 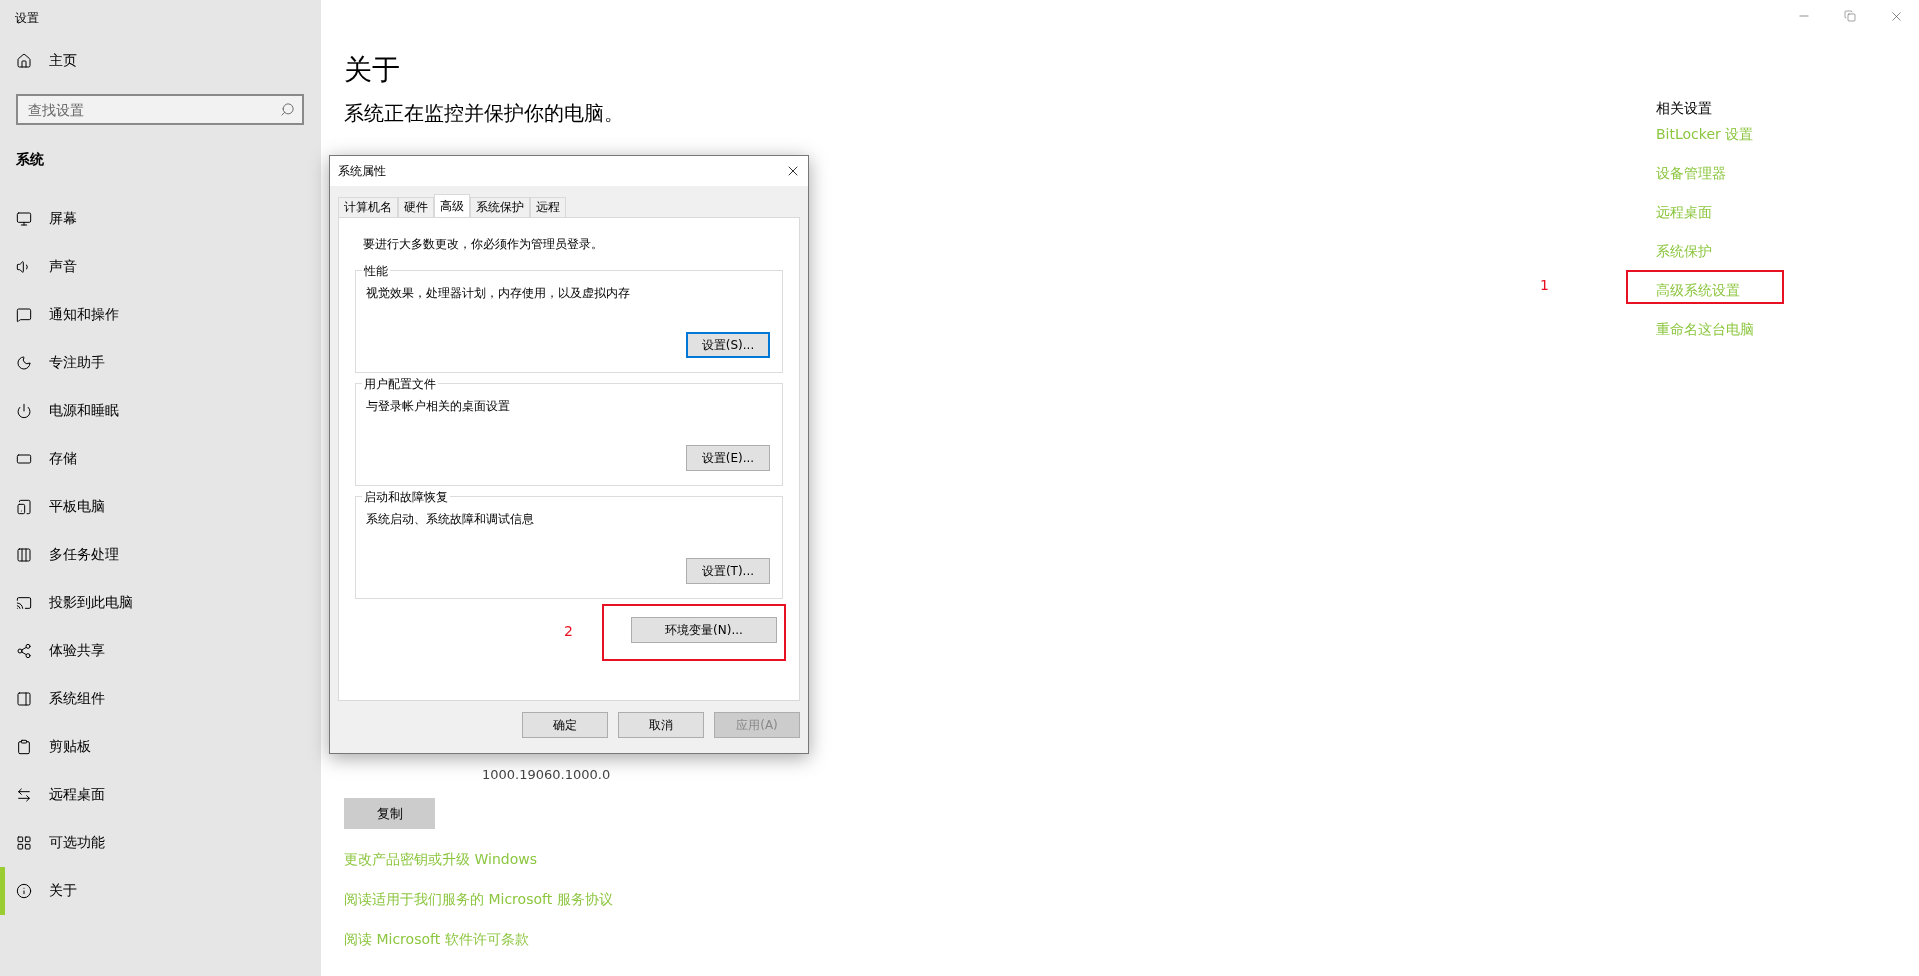 What do you see at coordinates (661, 725) in the screenshot?
I see `dialog-button: 取消` at bounding box center [661, 725].